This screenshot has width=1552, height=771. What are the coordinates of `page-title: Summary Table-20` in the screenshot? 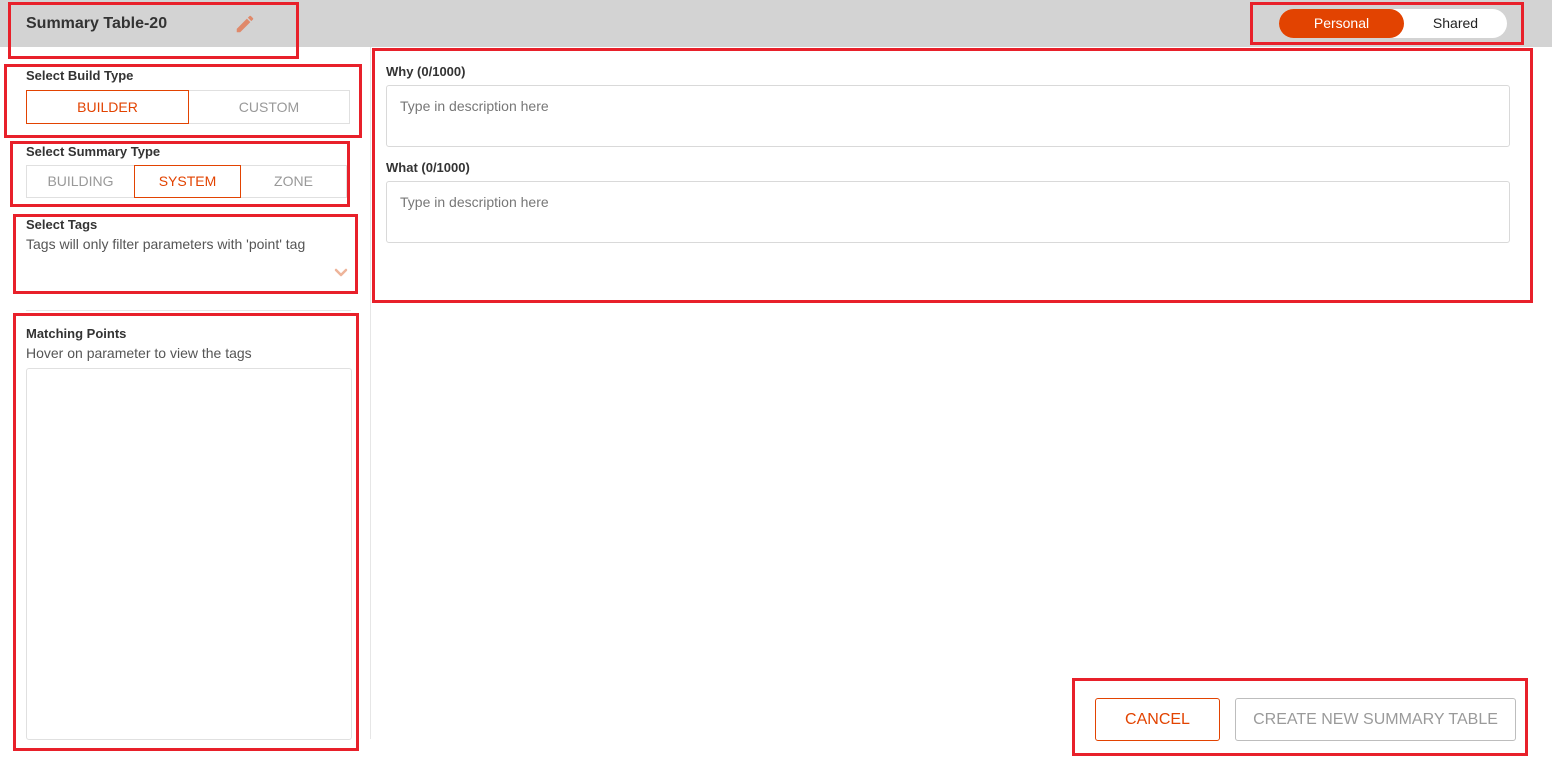 It's located at (97, 23).